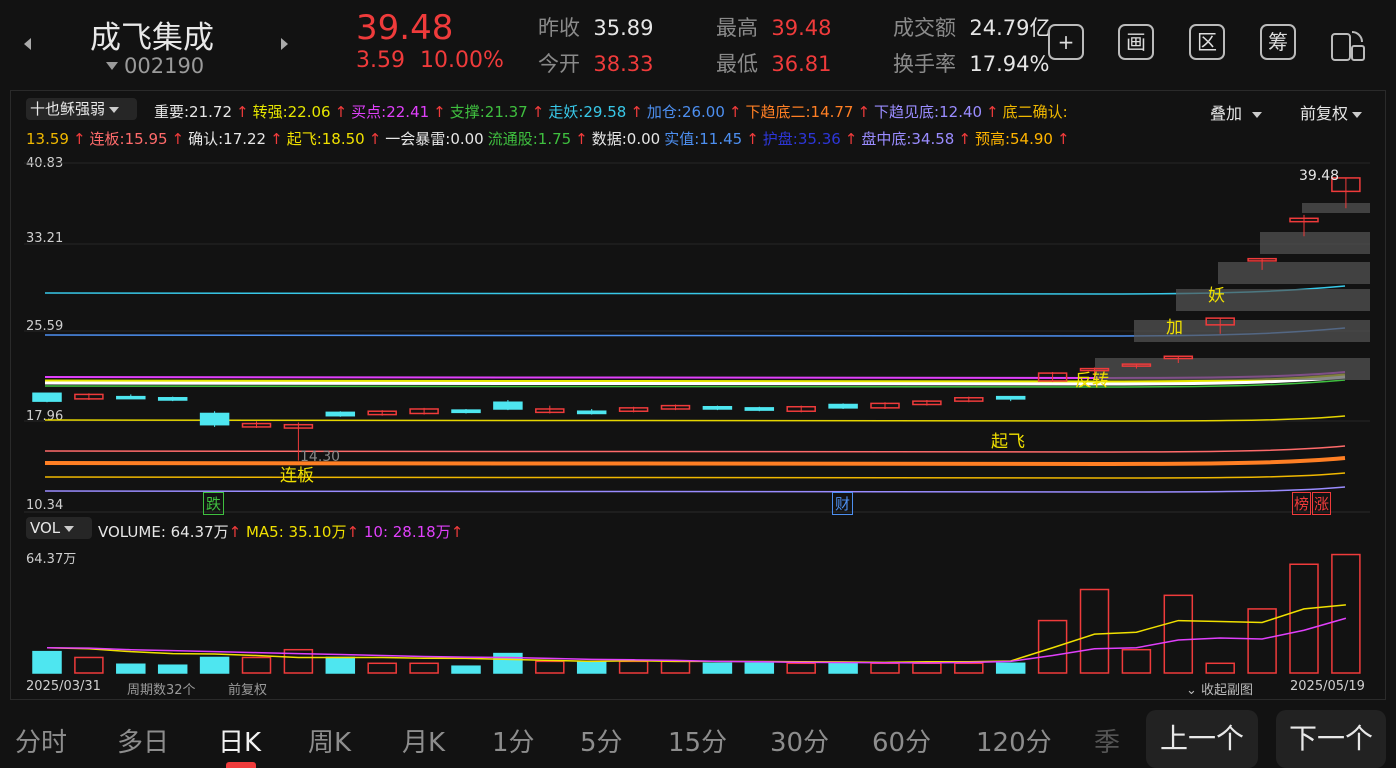  Describe the element at coordinates (69, 528) in the screenshot. I see `chevron-down-icon` at that location.